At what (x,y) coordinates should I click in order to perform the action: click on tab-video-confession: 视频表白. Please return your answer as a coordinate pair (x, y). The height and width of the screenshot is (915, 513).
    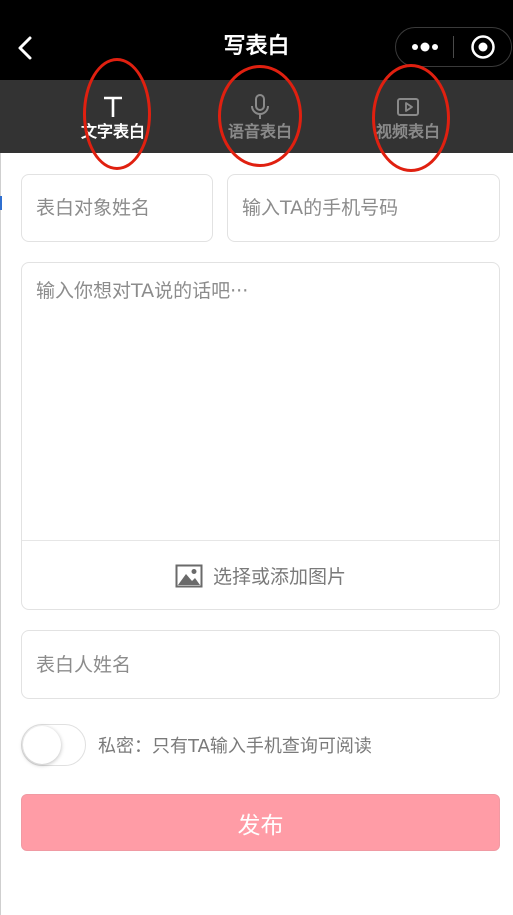
    Looking at the image, I should click on (408, 116).